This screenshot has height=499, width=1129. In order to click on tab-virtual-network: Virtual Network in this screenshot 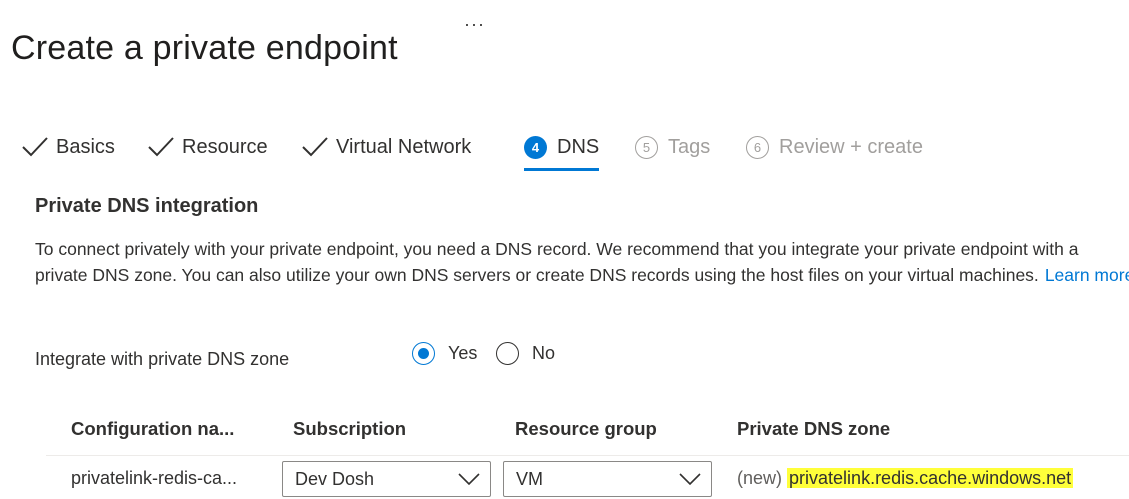, I will do `click(386, 147)`.